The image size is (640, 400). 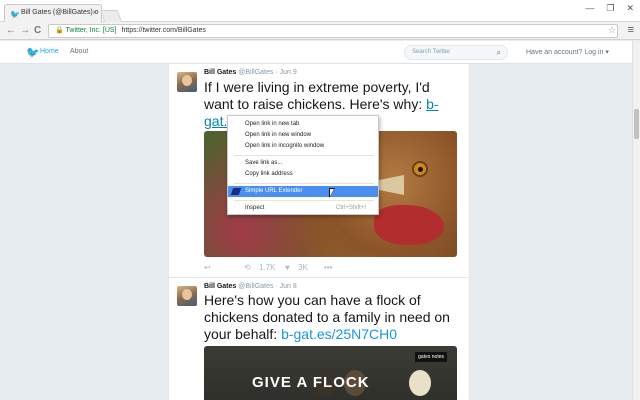 I want to click on reload-icon: C, so click(x=37, y=30).